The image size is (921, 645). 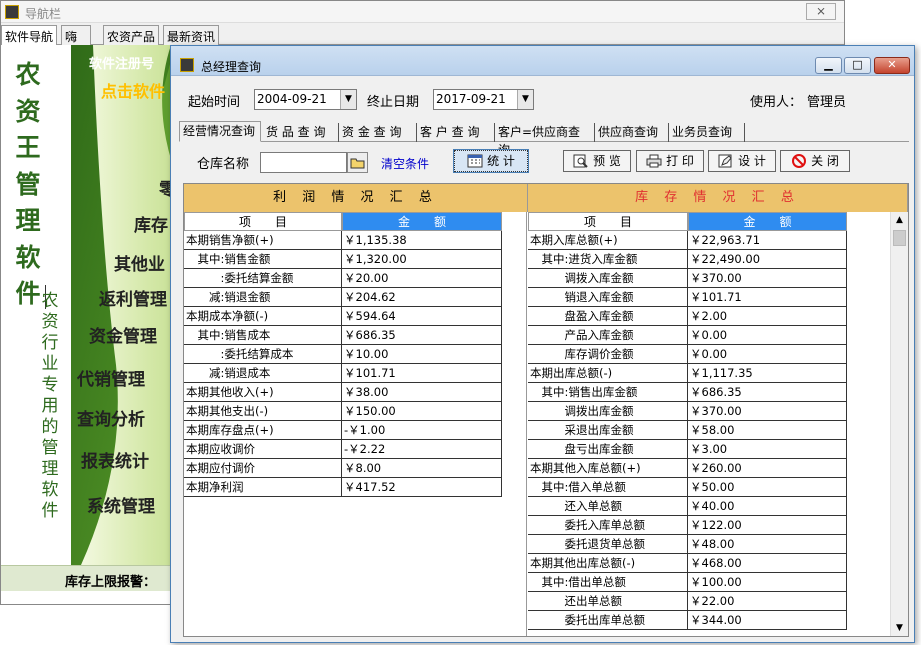 What do you see at coordinates (263, 411) in the screenshot?
I see `profit-item-cell: 本期其他支出(-)` at bounding box center [263, 411].